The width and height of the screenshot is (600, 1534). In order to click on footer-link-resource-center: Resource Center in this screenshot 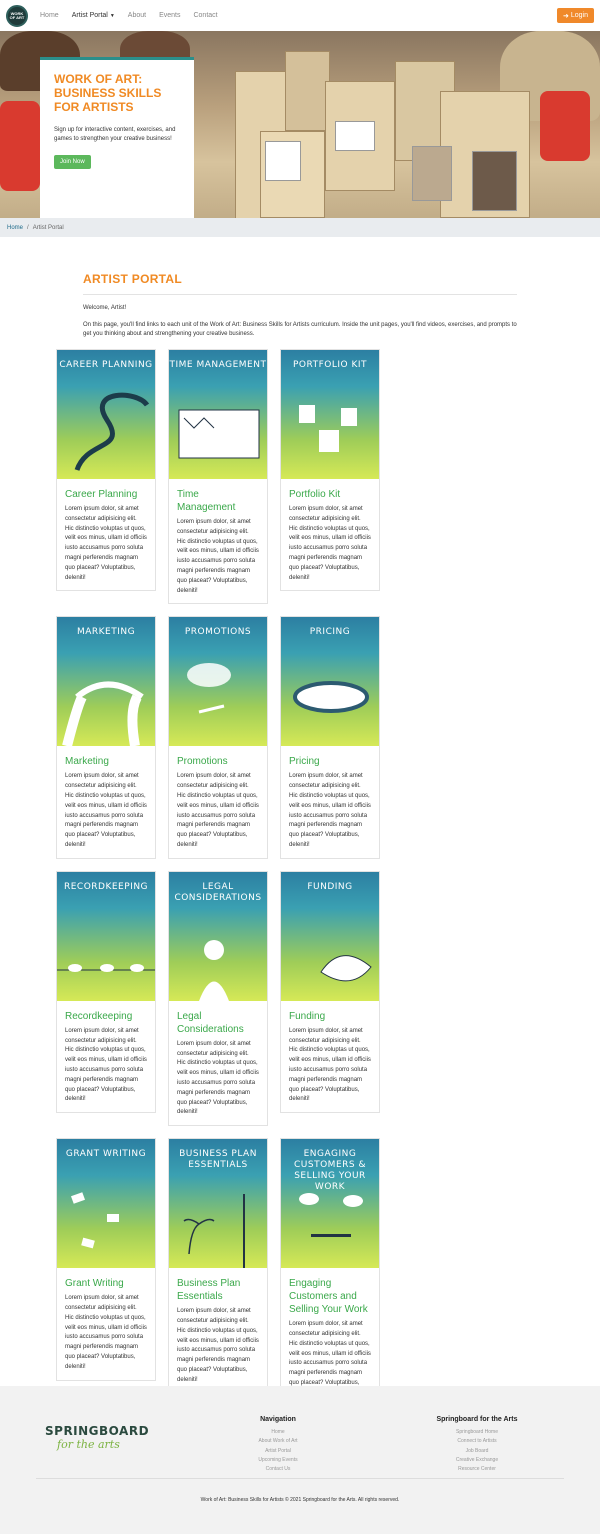, I will do `click(477, 1469)`.